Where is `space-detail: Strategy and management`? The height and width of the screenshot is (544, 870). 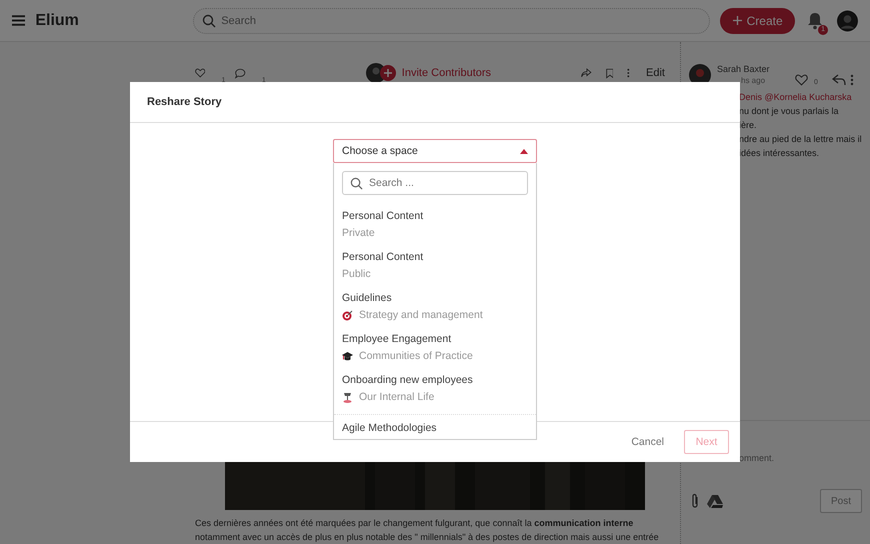
space-detail: Strategy and management is located at coordinates (421, 315).